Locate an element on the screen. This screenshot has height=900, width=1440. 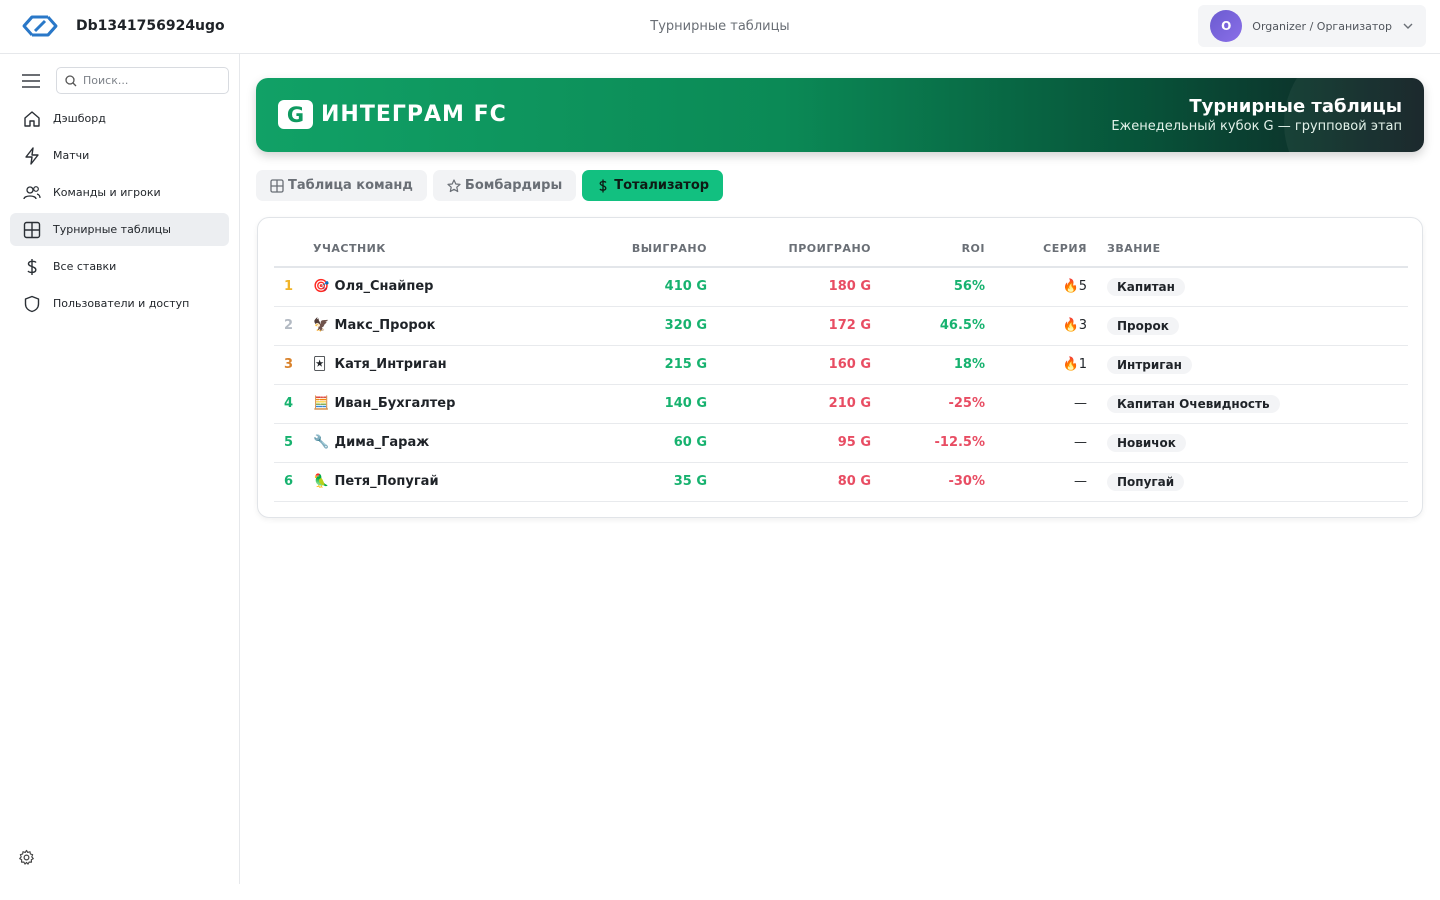
table-row: 1 🎯 Оля_Снайпер 410 G 180 G 56% 🔥5 Капитан is located at coordinates (841, 287).